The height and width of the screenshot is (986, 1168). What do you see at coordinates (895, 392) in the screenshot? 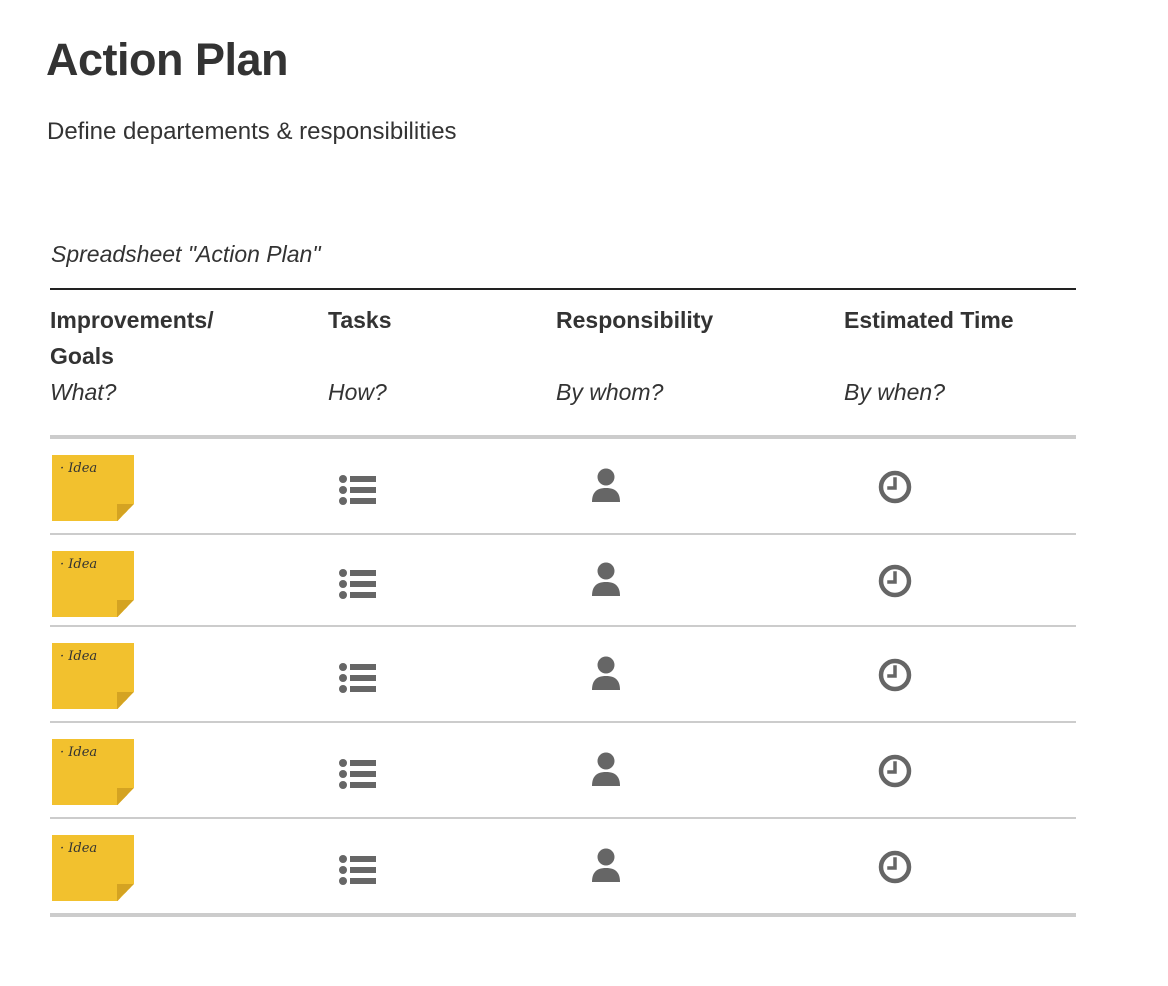
I see `column-subtitle: By when?` at bounding box center [895, 392].